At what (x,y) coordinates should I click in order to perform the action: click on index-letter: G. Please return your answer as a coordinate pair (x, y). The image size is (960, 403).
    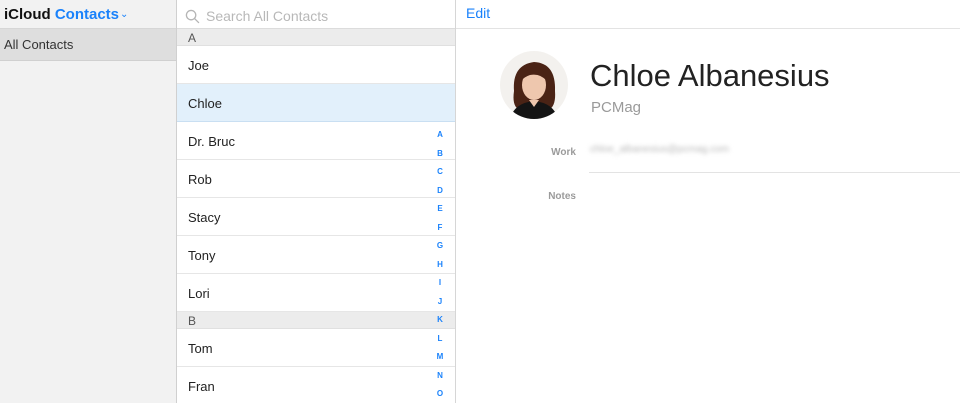
    Looking at the image, I should click on (440, 246).